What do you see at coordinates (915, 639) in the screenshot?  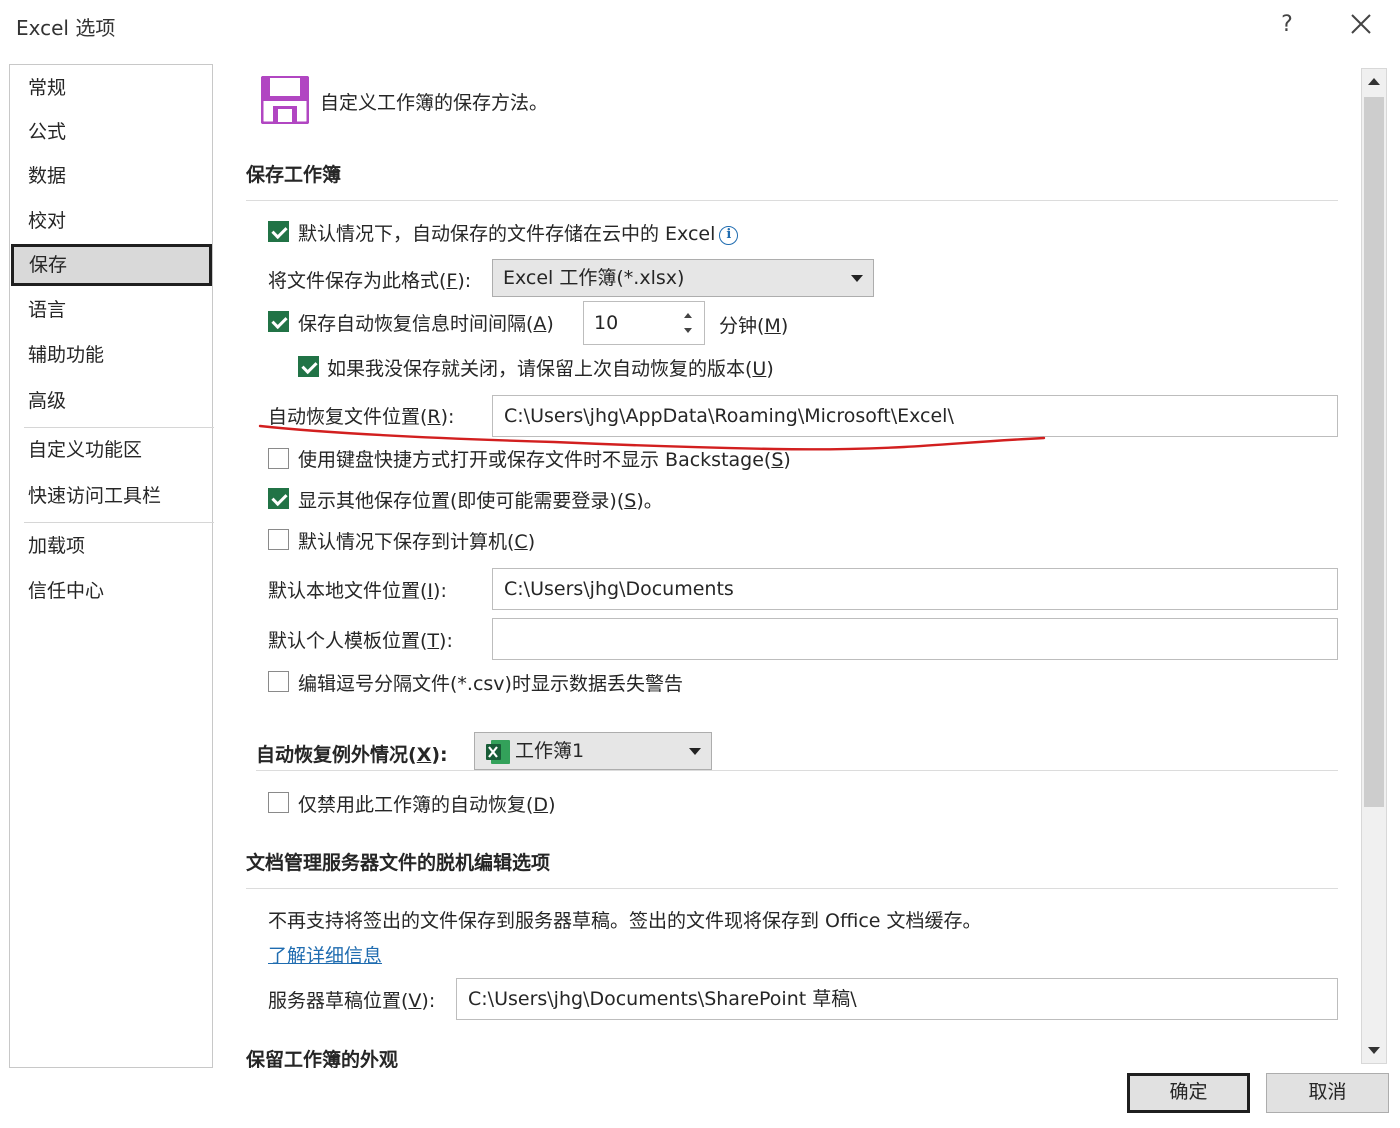 I see `default-template-location-input` at bounding box center [915, 639].